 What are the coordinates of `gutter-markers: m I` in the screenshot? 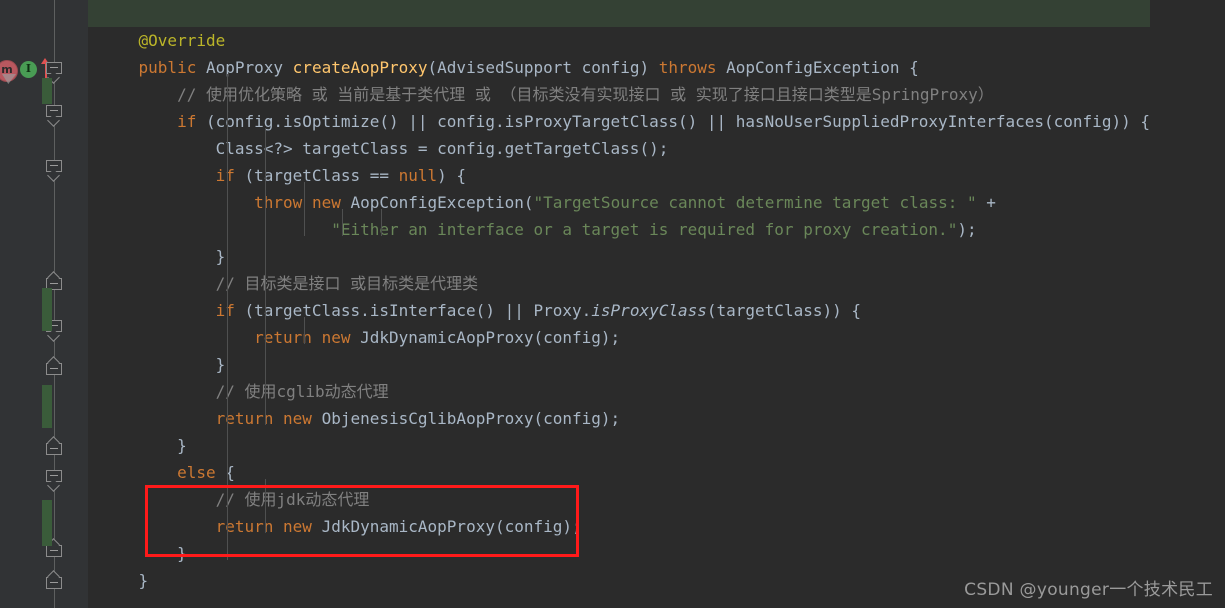 It's located at (44, 304).